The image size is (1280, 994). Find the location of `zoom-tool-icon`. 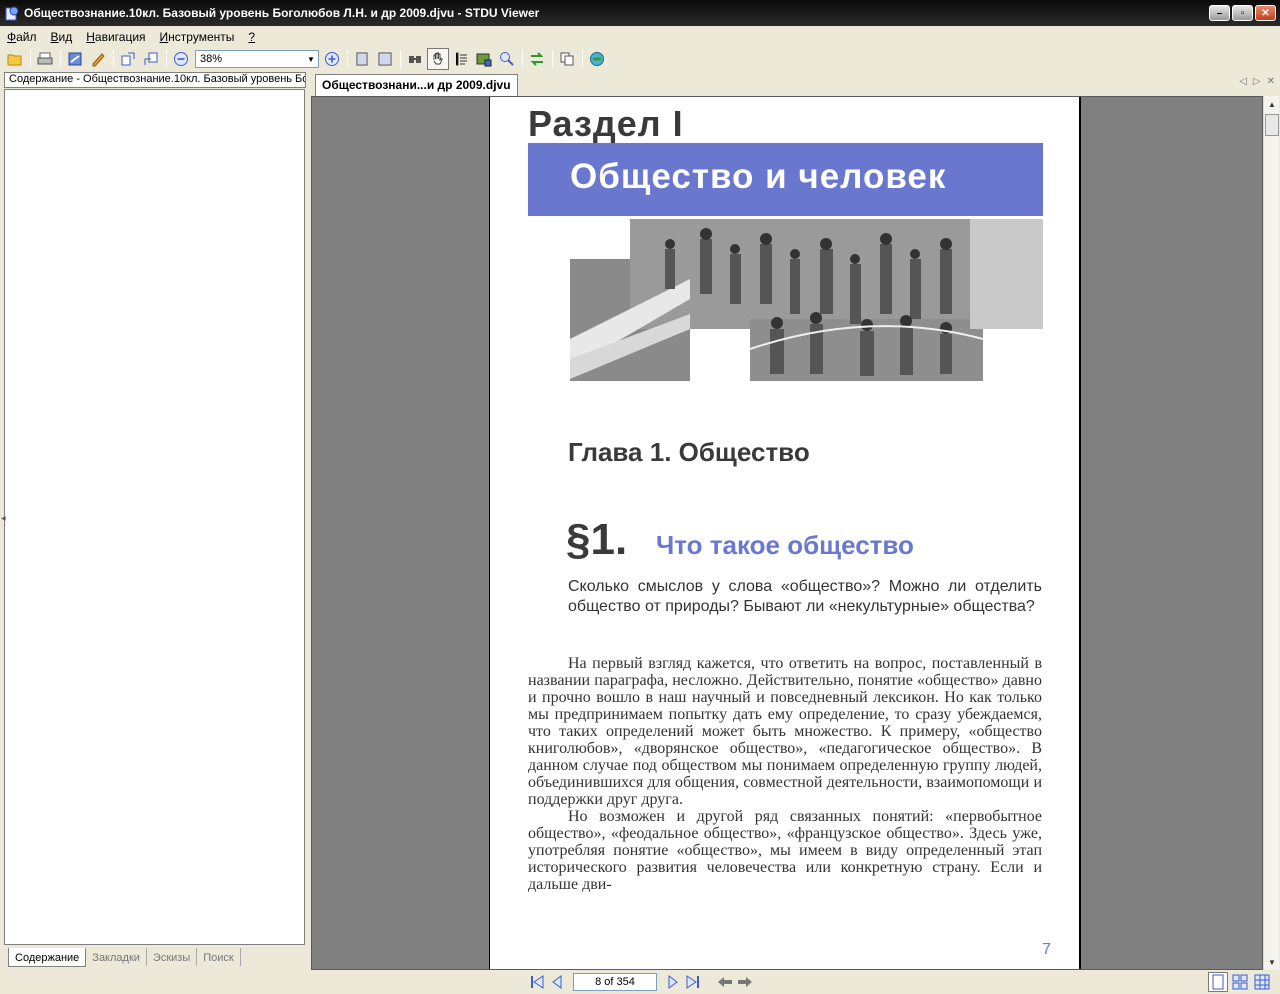

zoom-tool-icon is located at coordinates (507, 59).